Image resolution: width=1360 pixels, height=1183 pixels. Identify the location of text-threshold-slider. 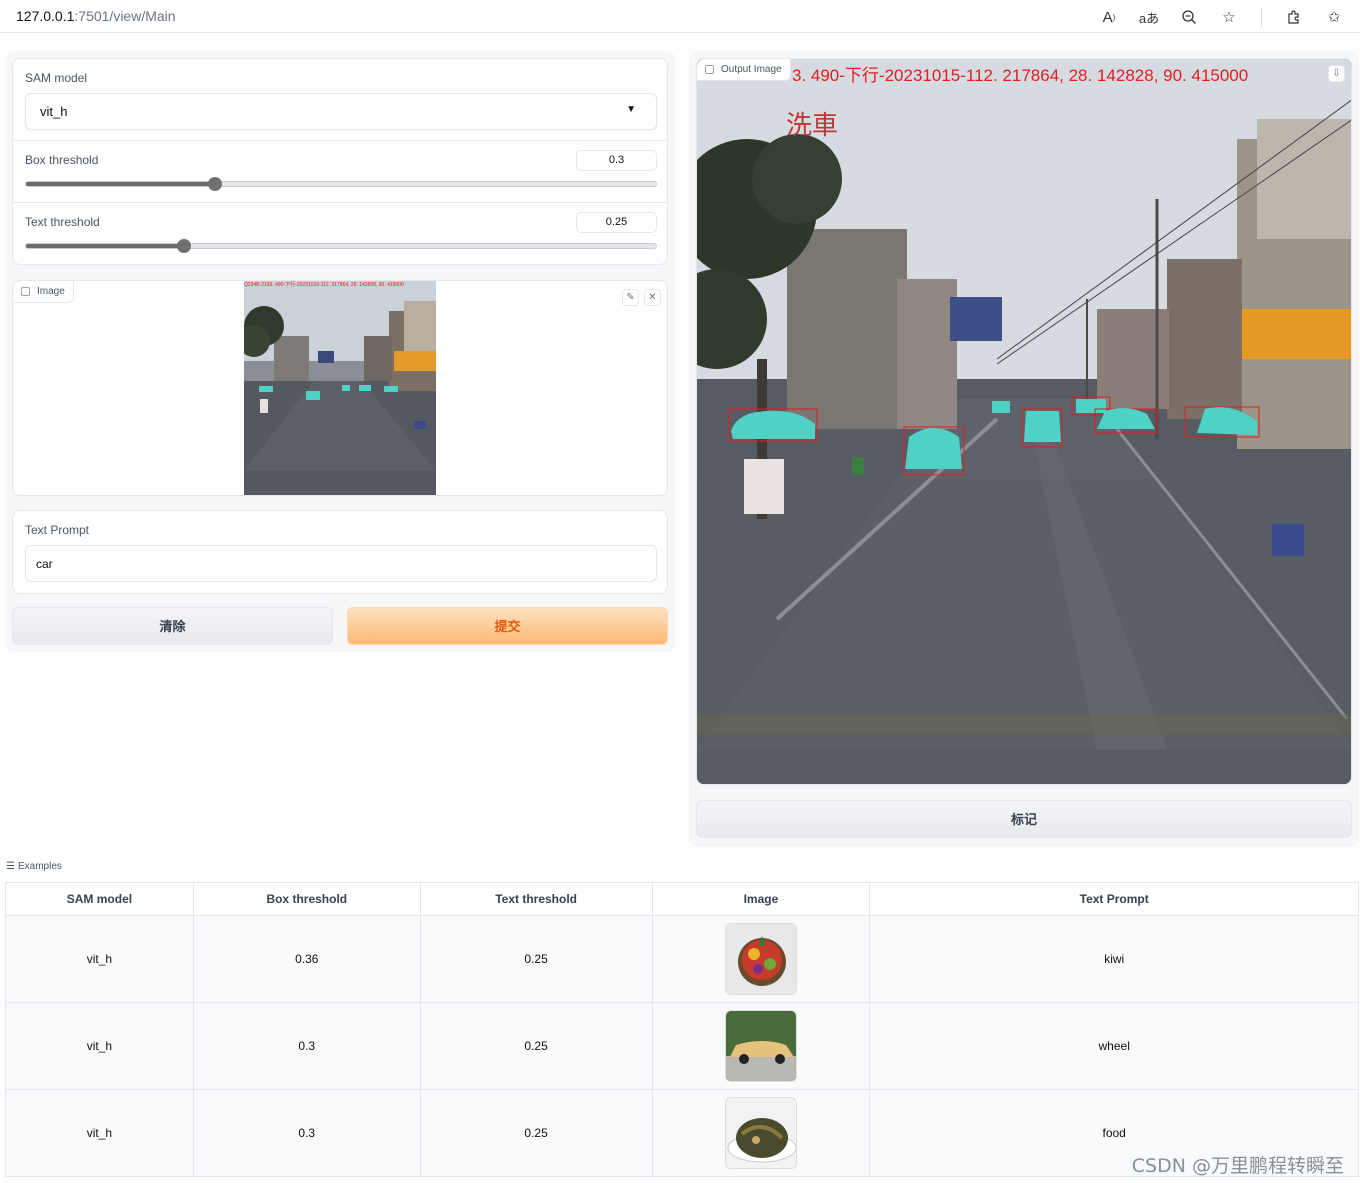
(341, 246).